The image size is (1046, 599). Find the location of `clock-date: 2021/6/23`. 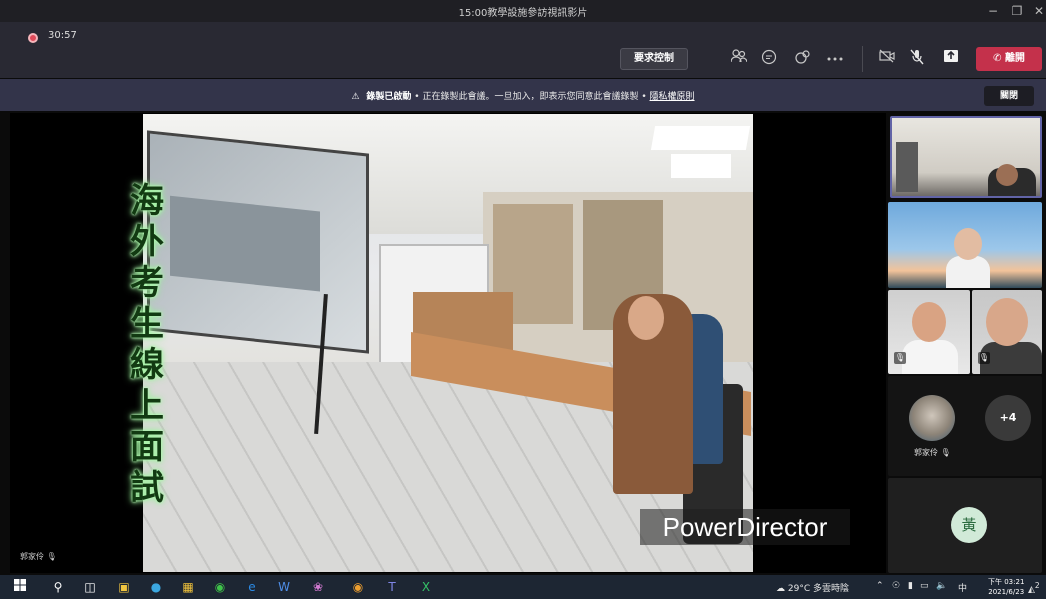

clock-date: 2021/6/23 is located at coordinates (1006, 592).